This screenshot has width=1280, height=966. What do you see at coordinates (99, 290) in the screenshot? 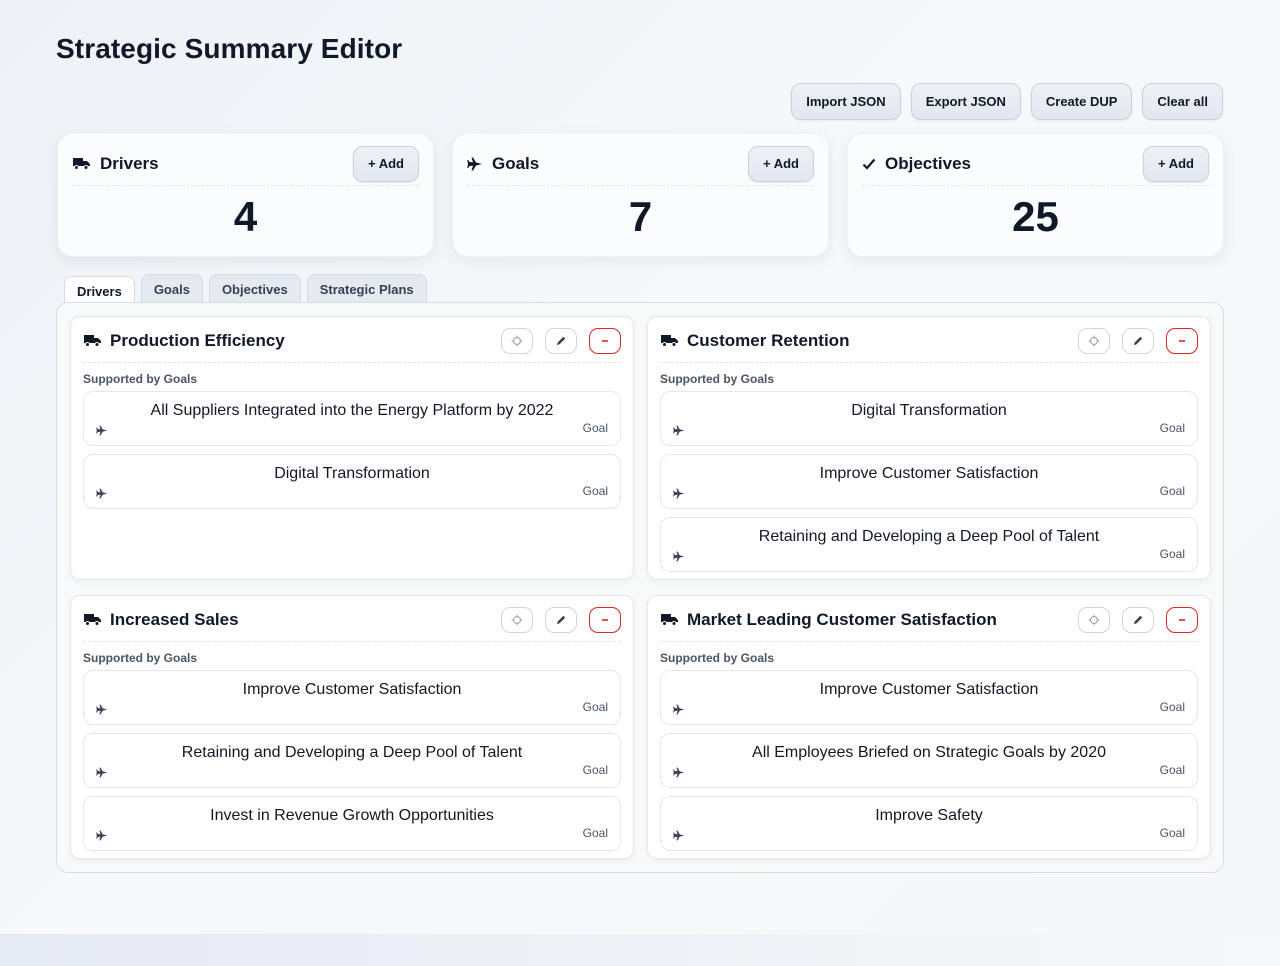
I see `tab-drivers: Drivers` at bounding box center [99, 290].